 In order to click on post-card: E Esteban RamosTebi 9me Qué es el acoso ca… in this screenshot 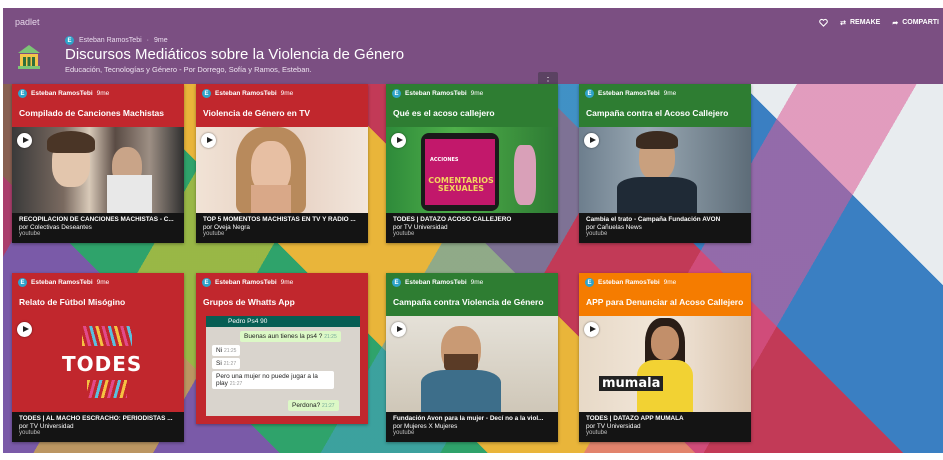, I will do `click(472, 163)`.